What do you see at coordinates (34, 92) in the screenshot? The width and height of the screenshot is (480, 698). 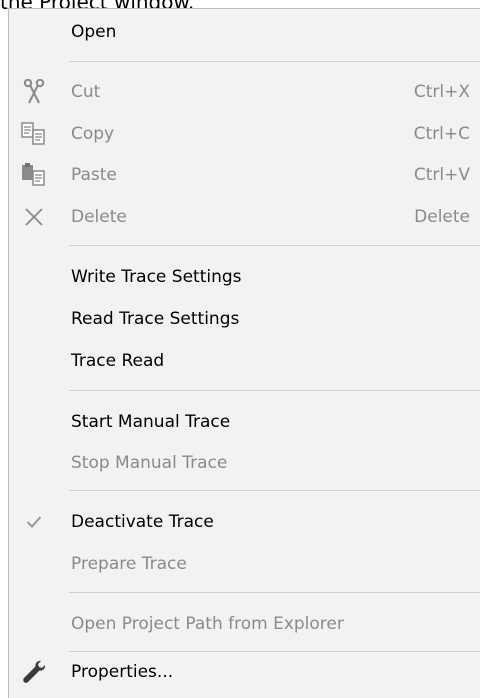 I see `scissors-icon` at bounding box center [34, 92].